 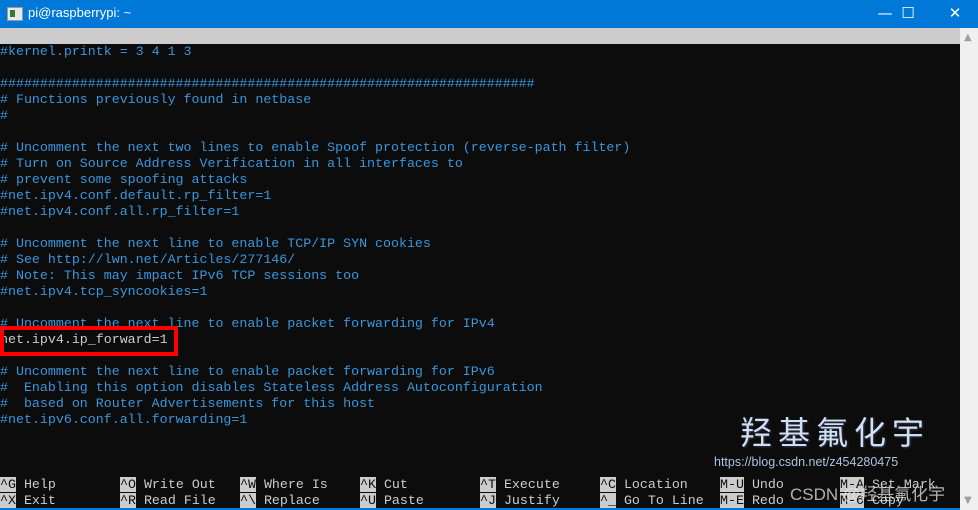 I want to click on shortcut-label: Read File, so click(x=179, y=500).